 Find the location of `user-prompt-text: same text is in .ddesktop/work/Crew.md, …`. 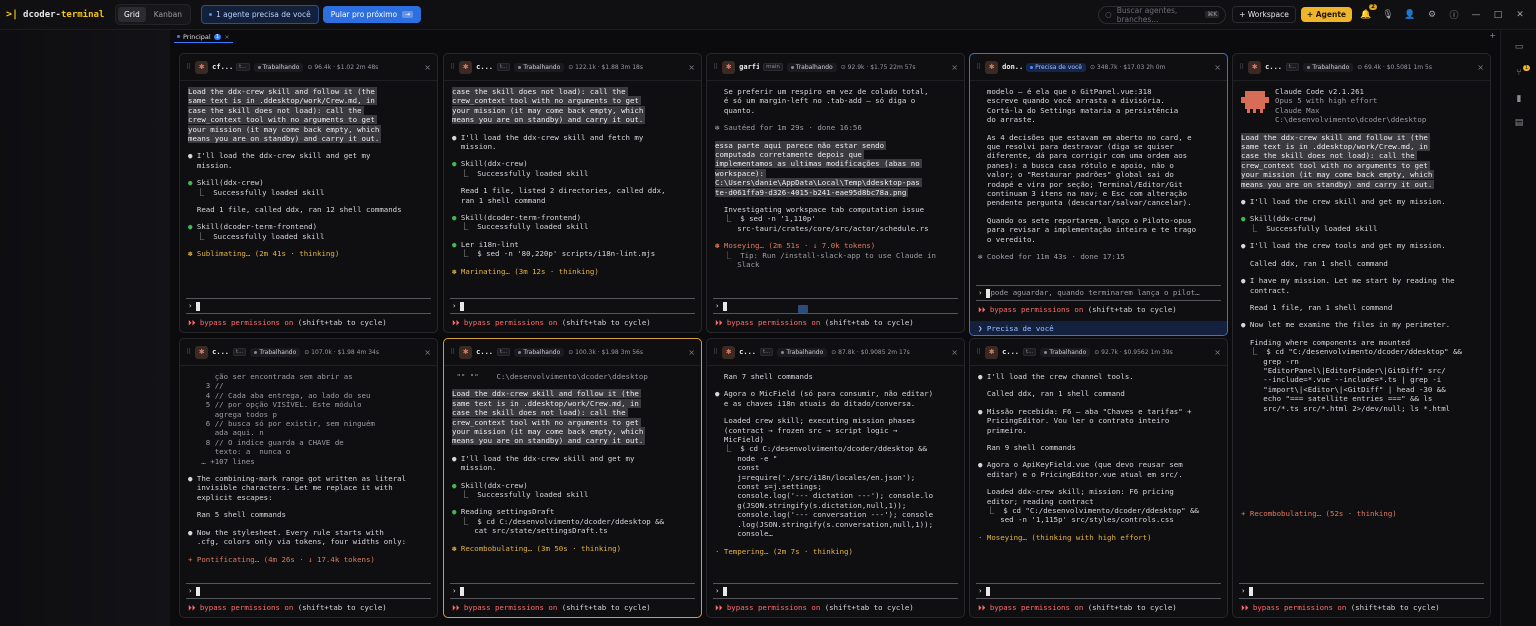

user-prompt-text: same text is in .ddesktop/work/Crew.md, … is located at coordinates (282, 101).